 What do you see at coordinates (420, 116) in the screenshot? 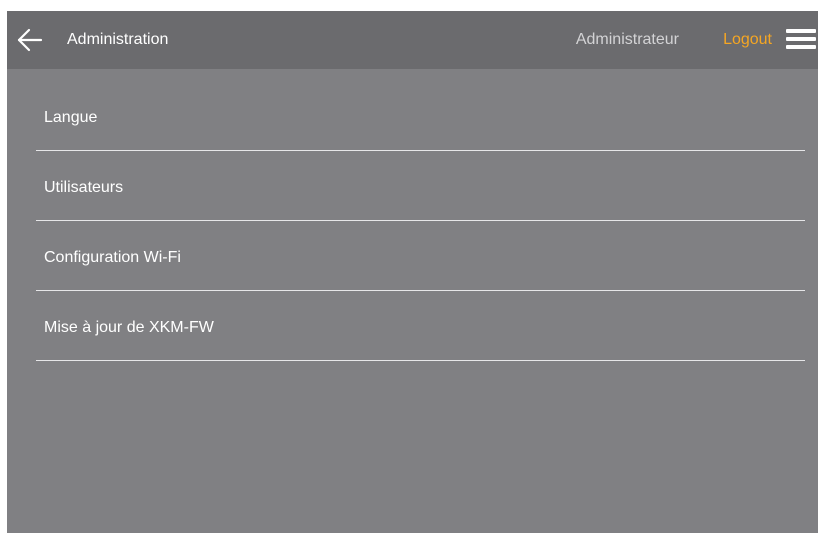
I see `menu-item-langue: Langue` at bounding box center [420, 116].